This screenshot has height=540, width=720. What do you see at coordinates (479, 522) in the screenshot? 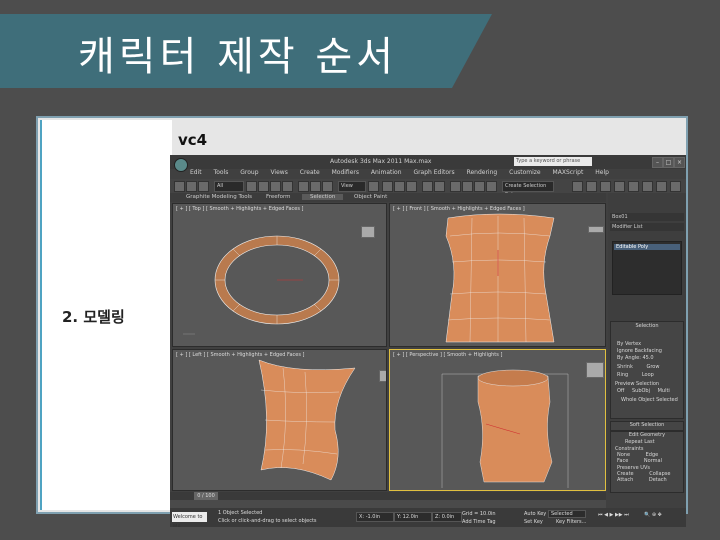
I see `add-time-tag-button: Add Time Tag` at bounding box center [479, 522].